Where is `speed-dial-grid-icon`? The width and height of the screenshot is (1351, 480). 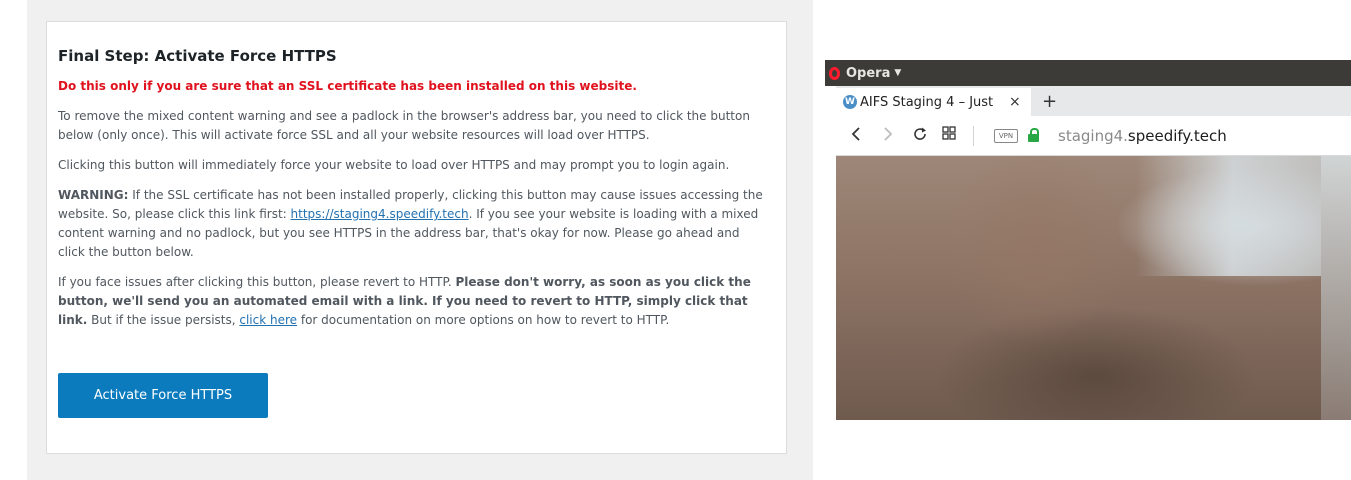
speed-dial-grid-icon is located at coordinates (949, 135).